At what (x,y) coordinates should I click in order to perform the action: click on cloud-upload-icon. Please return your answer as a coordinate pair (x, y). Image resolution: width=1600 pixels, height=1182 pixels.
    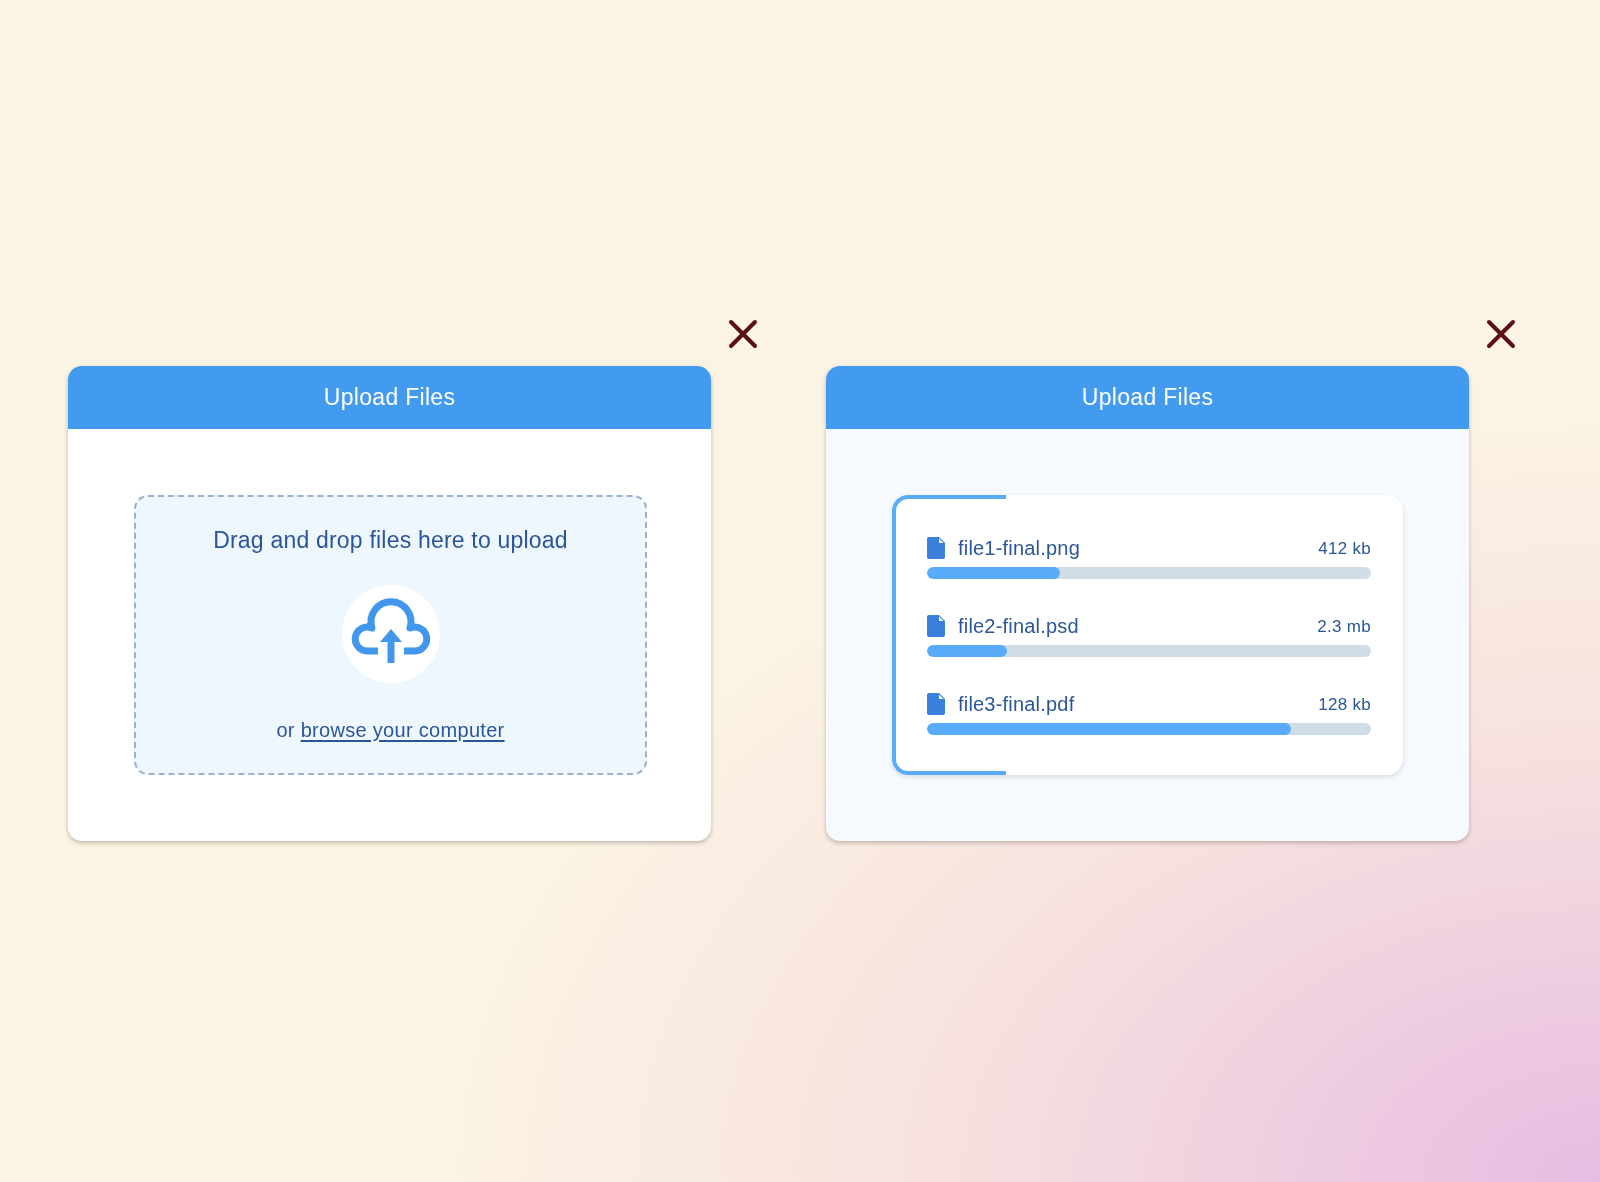
    Looking at the image, I should click on (390, 634).